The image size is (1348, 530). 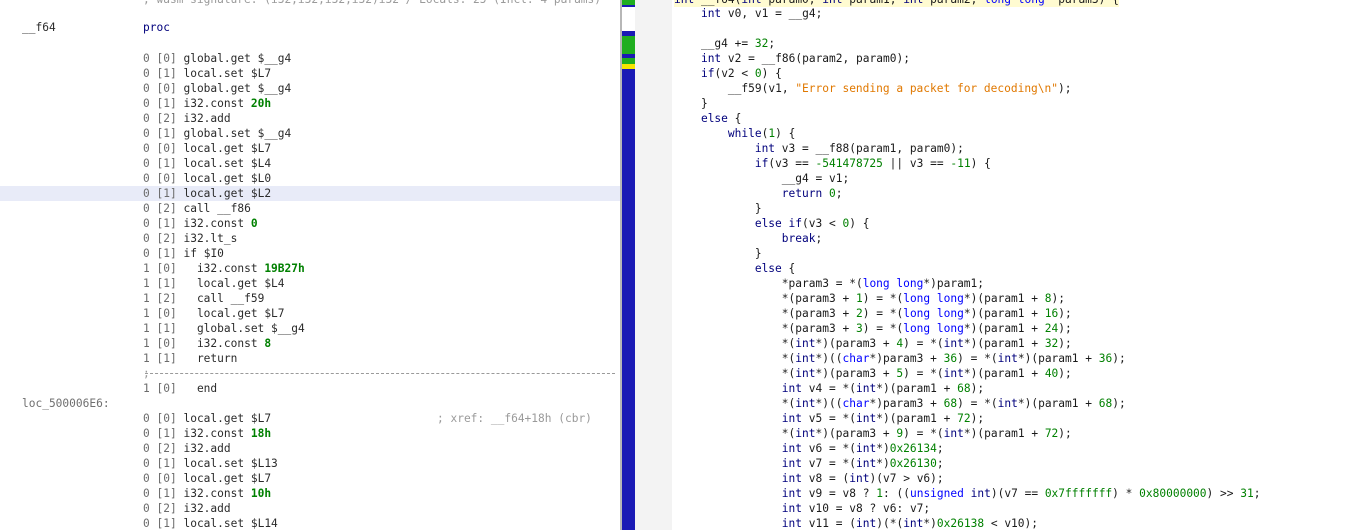 I want to click on decompiled-line: int v0, v1 = __g4;, so click(x=748, y=13).